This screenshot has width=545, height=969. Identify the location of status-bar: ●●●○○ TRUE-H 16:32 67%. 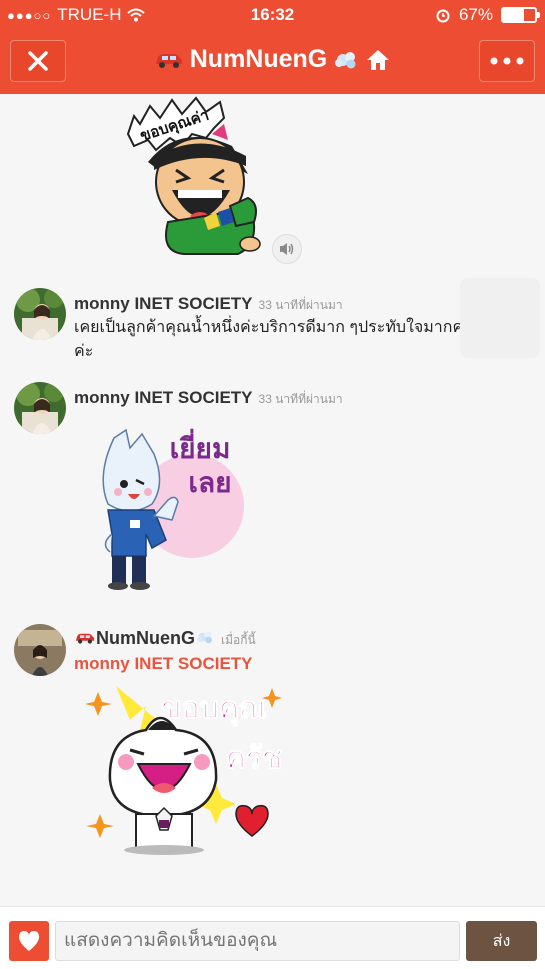
(272, 15).